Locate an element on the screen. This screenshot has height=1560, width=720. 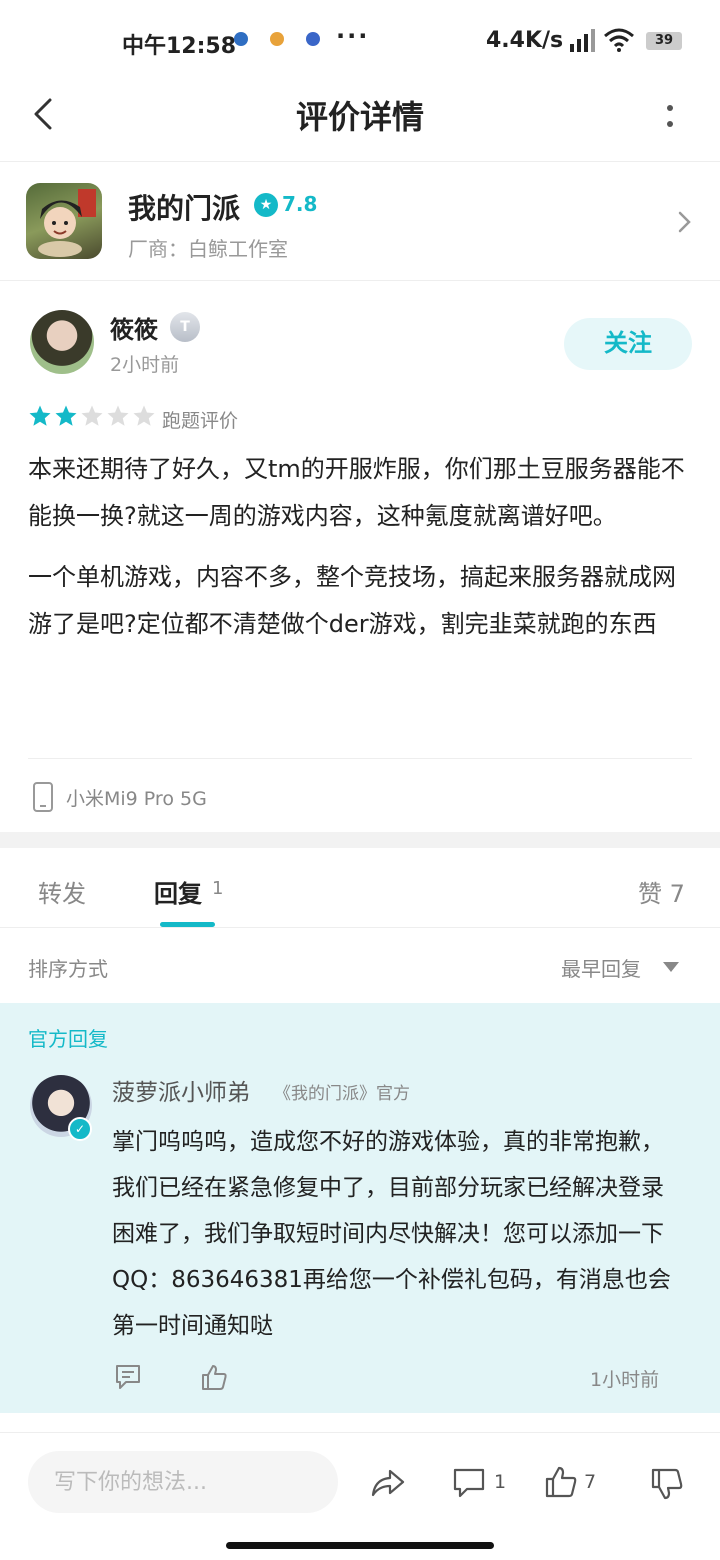
header: 评价详情 is located at coordinates (360, 121).